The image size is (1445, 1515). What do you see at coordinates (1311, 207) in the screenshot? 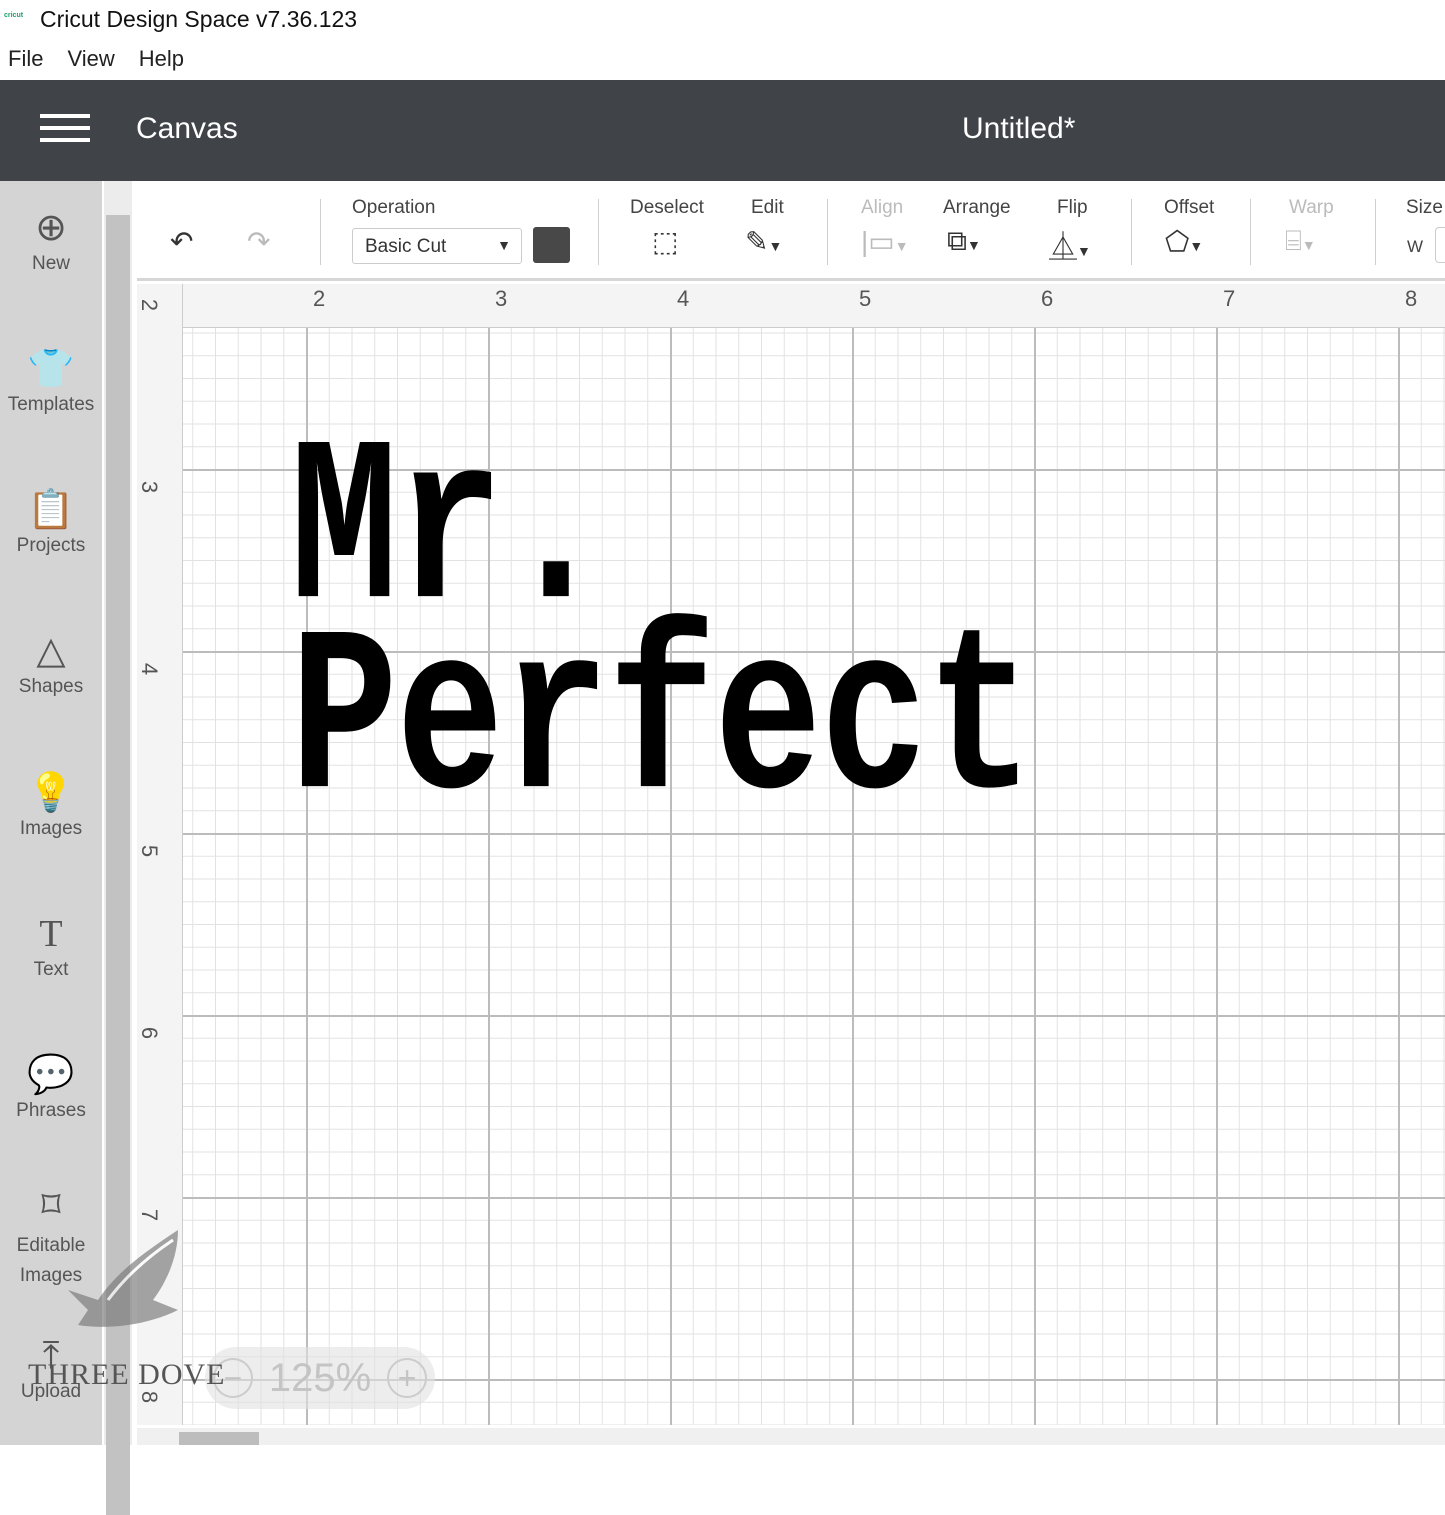
I see `warp-label: Warp` at bounding box center [1311, 207].